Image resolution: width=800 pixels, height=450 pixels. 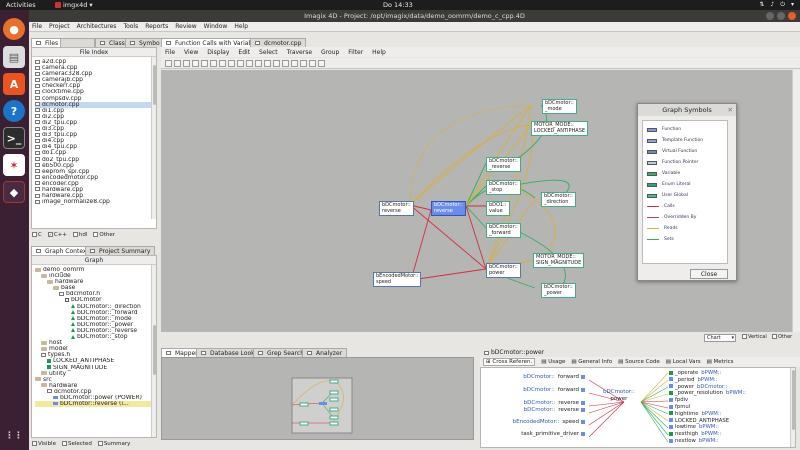 What do you see at coordinates (707, 393) in the screenshot?
I see `xref-callee: _power_resolution bPWM::` at bounding box center [707, 393].